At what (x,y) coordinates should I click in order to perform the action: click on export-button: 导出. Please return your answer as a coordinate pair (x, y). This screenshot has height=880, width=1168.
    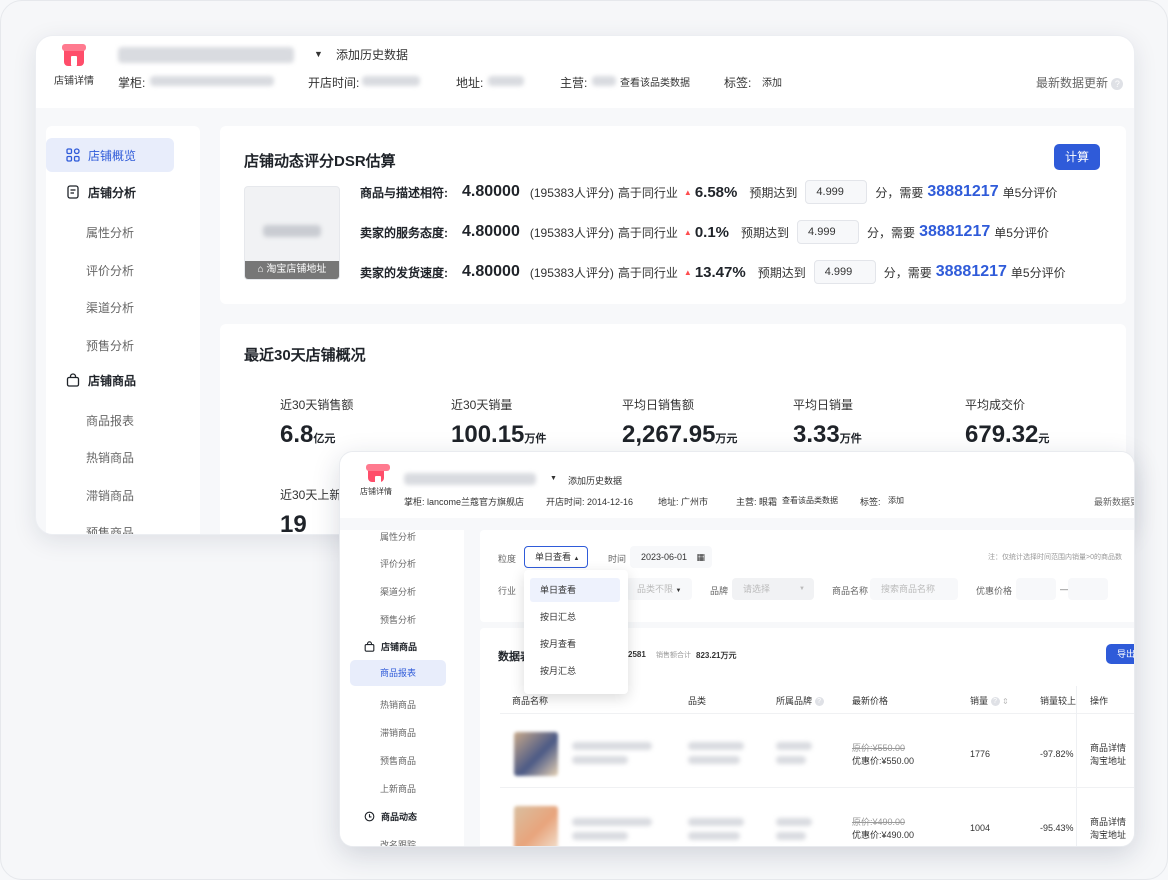
    Looking at the image, I should click on (1120, 654).